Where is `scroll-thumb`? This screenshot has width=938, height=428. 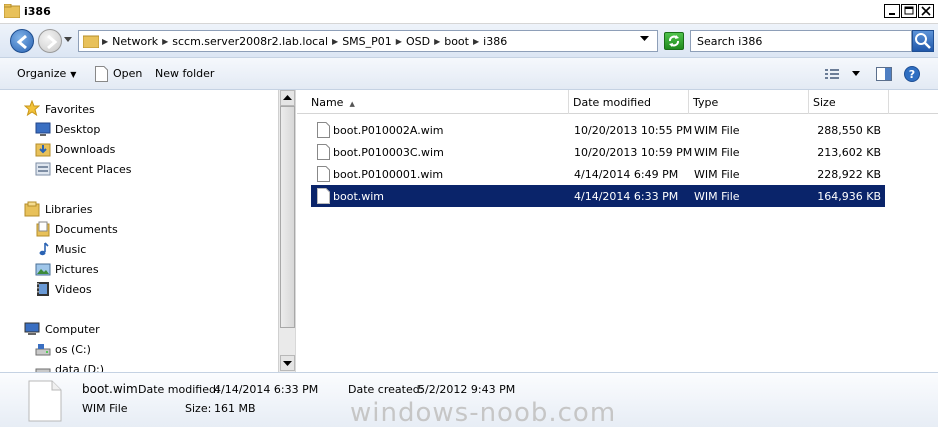 scroll-thumb is located at coordinates (287, 217).